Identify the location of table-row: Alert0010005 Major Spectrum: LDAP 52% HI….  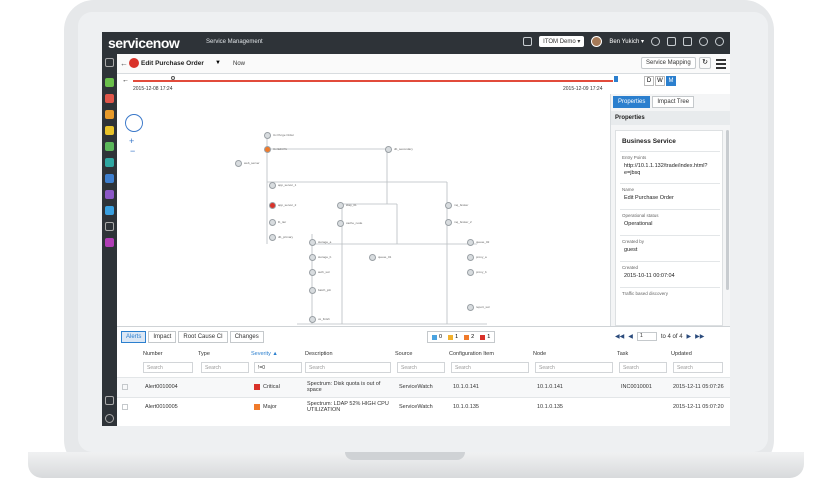
(423, 407).